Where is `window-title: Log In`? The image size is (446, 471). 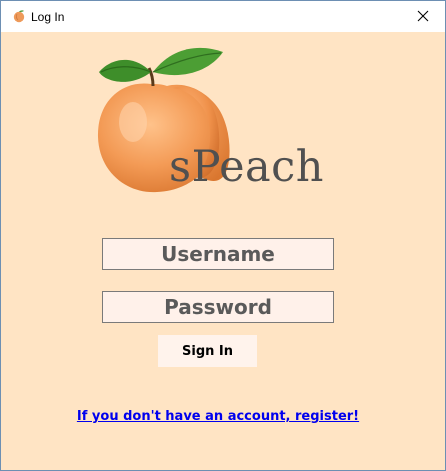
window-title: Log In is located at coordinates (48, 17).